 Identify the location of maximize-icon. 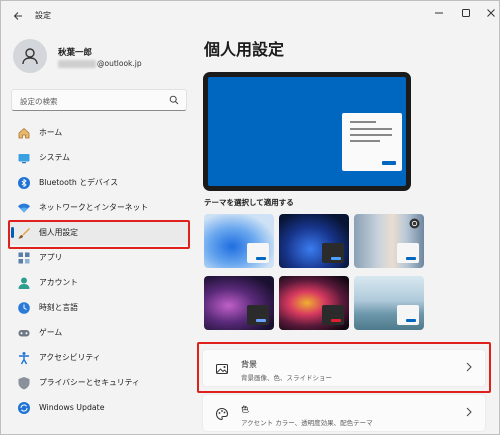
(466, 13).